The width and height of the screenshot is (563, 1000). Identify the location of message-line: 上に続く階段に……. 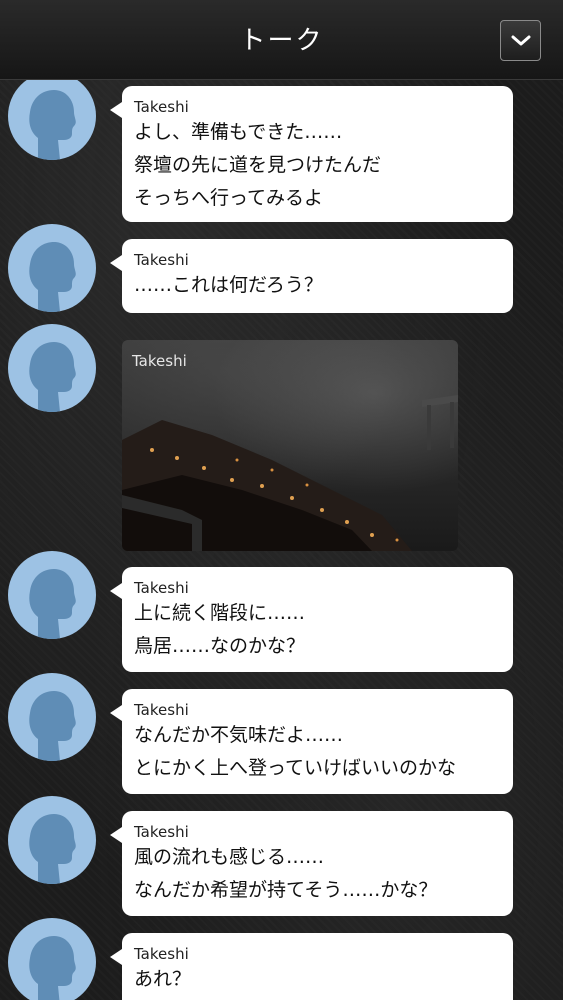
(220, 613).